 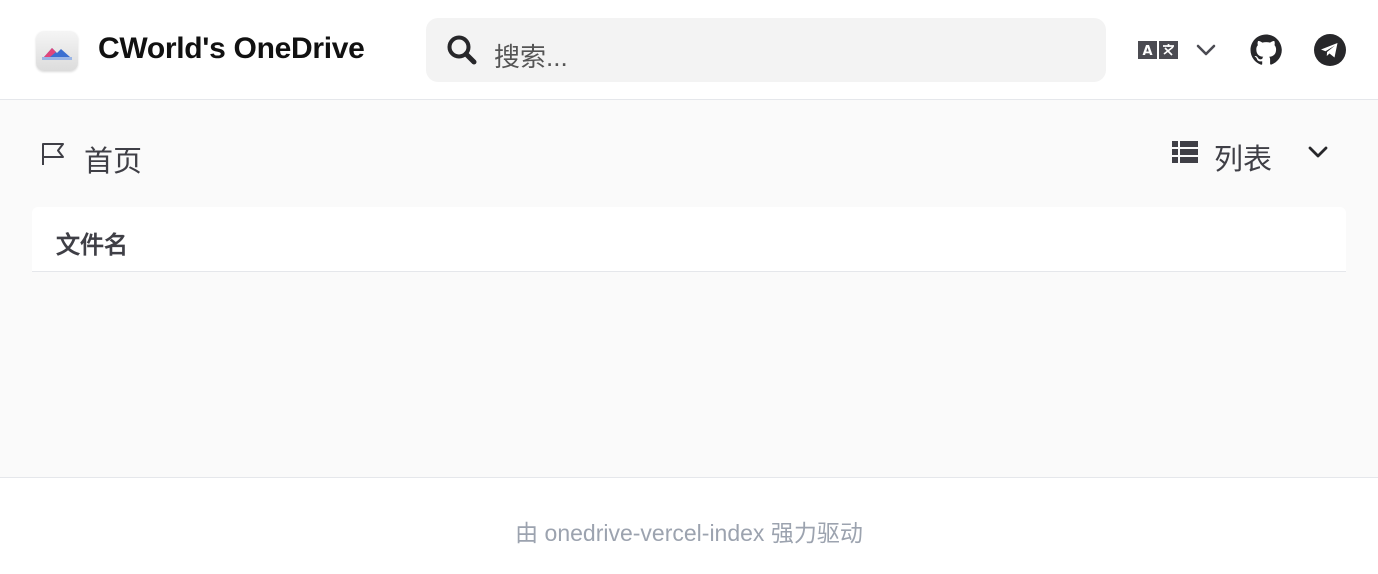 I want to click on site-title: CWorld's OneDrive, so click(x=231, y=49).